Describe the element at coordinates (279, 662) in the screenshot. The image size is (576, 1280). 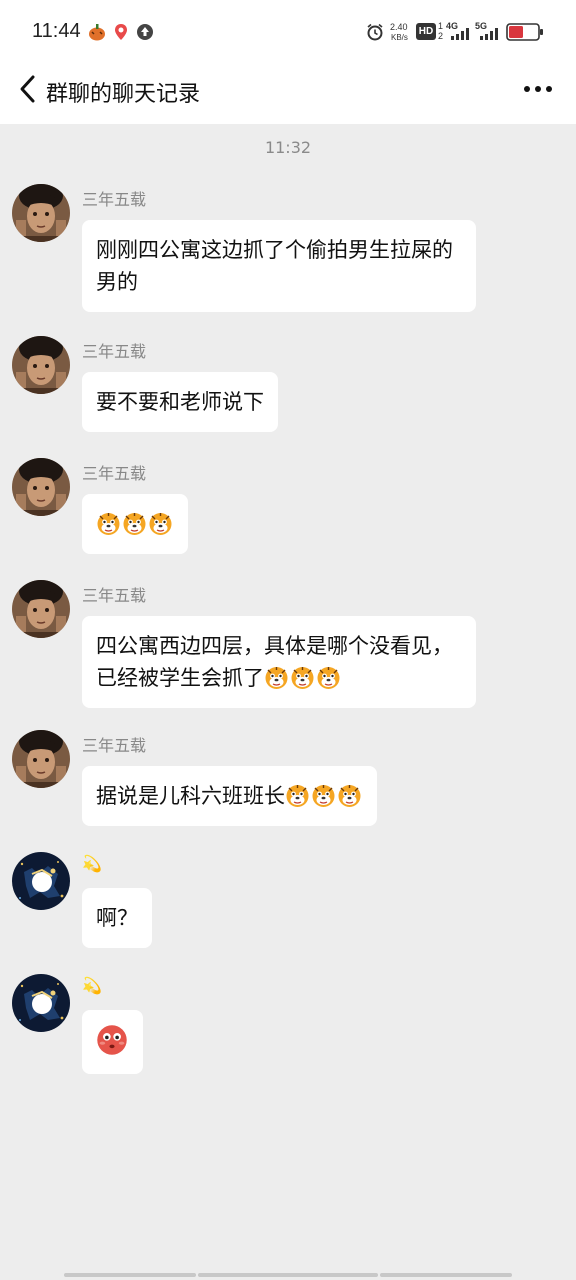
I see `message-bubble: 四公寓西边四层，具体是哪个没看见，已经被学生会抓了` at that location.